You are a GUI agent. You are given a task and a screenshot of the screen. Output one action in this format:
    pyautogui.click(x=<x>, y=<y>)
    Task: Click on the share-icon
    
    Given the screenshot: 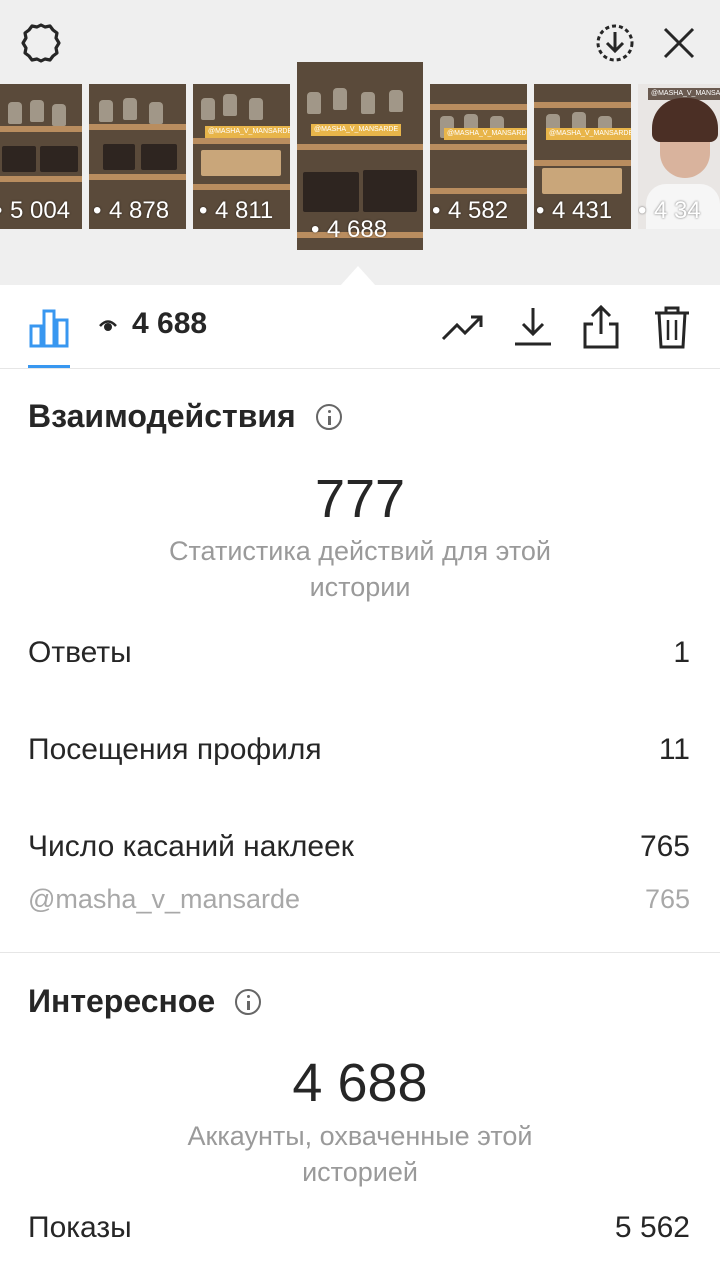 What is the action you would take?
    pyautogui.click(x=601, y=327)
    